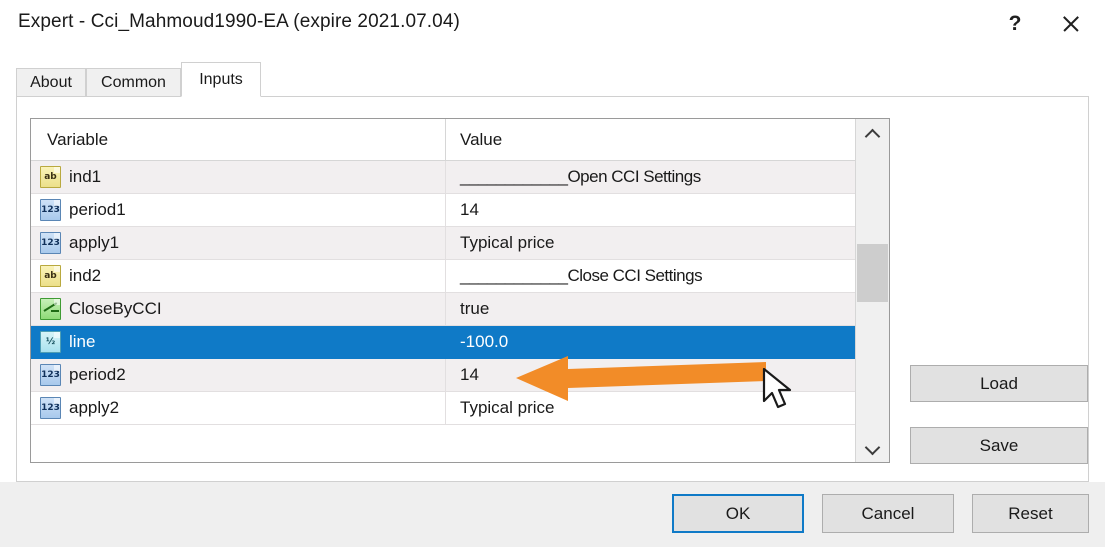 The image size is (1105, 547). What do you see at coordinates (50, 342) in the screenshot?
I see `double-type-icon: ½` at bounding box center [50, 342].